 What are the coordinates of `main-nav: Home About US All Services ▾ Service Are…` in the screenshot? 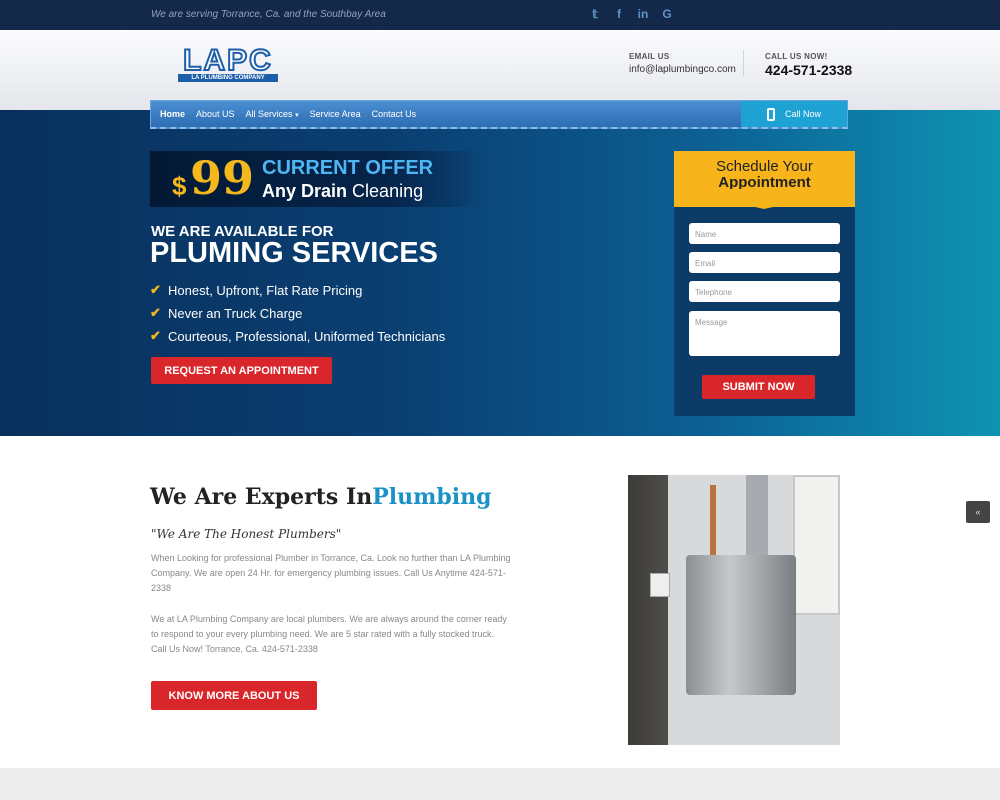 It's located at (499, 114).